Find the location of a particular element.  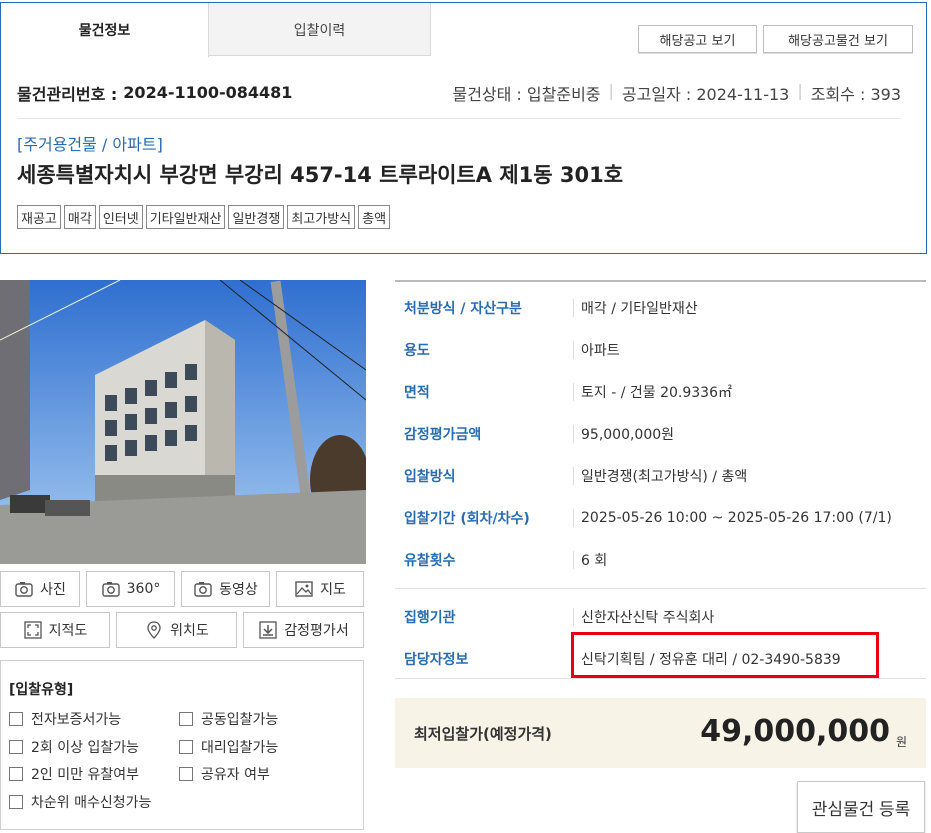

contact-highlight-box is located at coordinates (725, 655).